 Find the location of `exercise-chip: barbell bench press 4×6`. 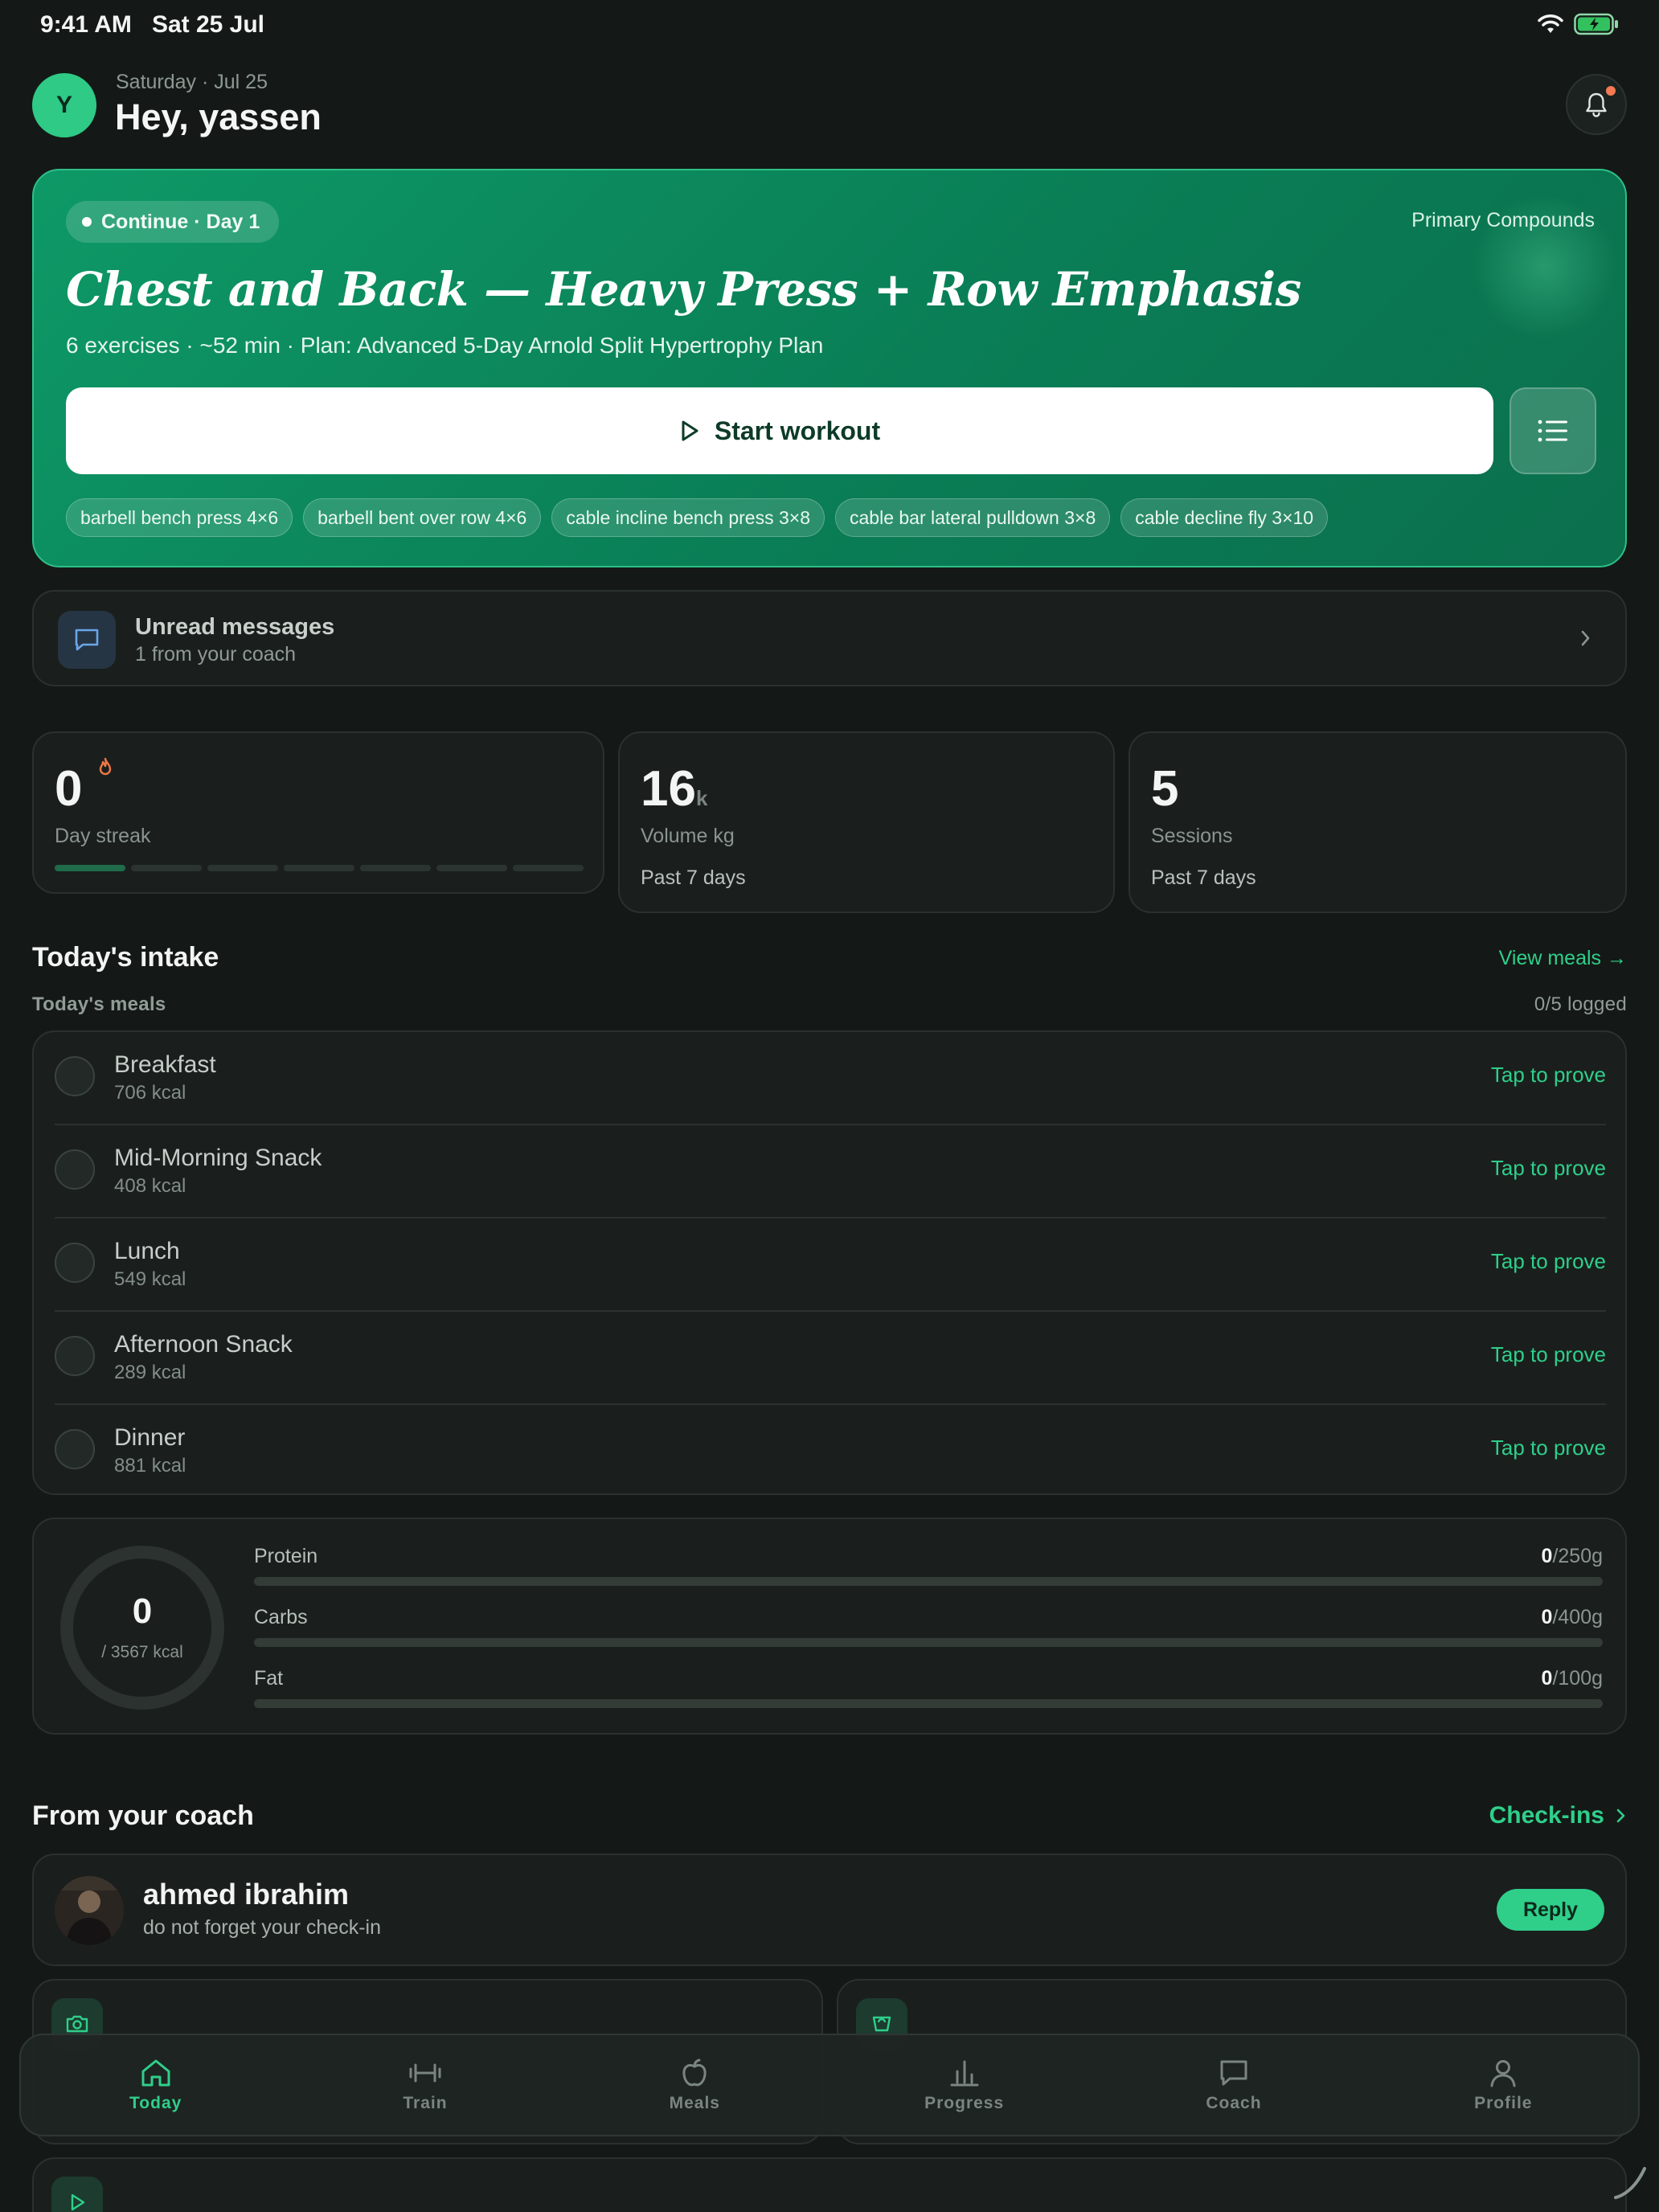

exercise-chip: barbell bench press 4×6 is located at coordinates (179, 517).